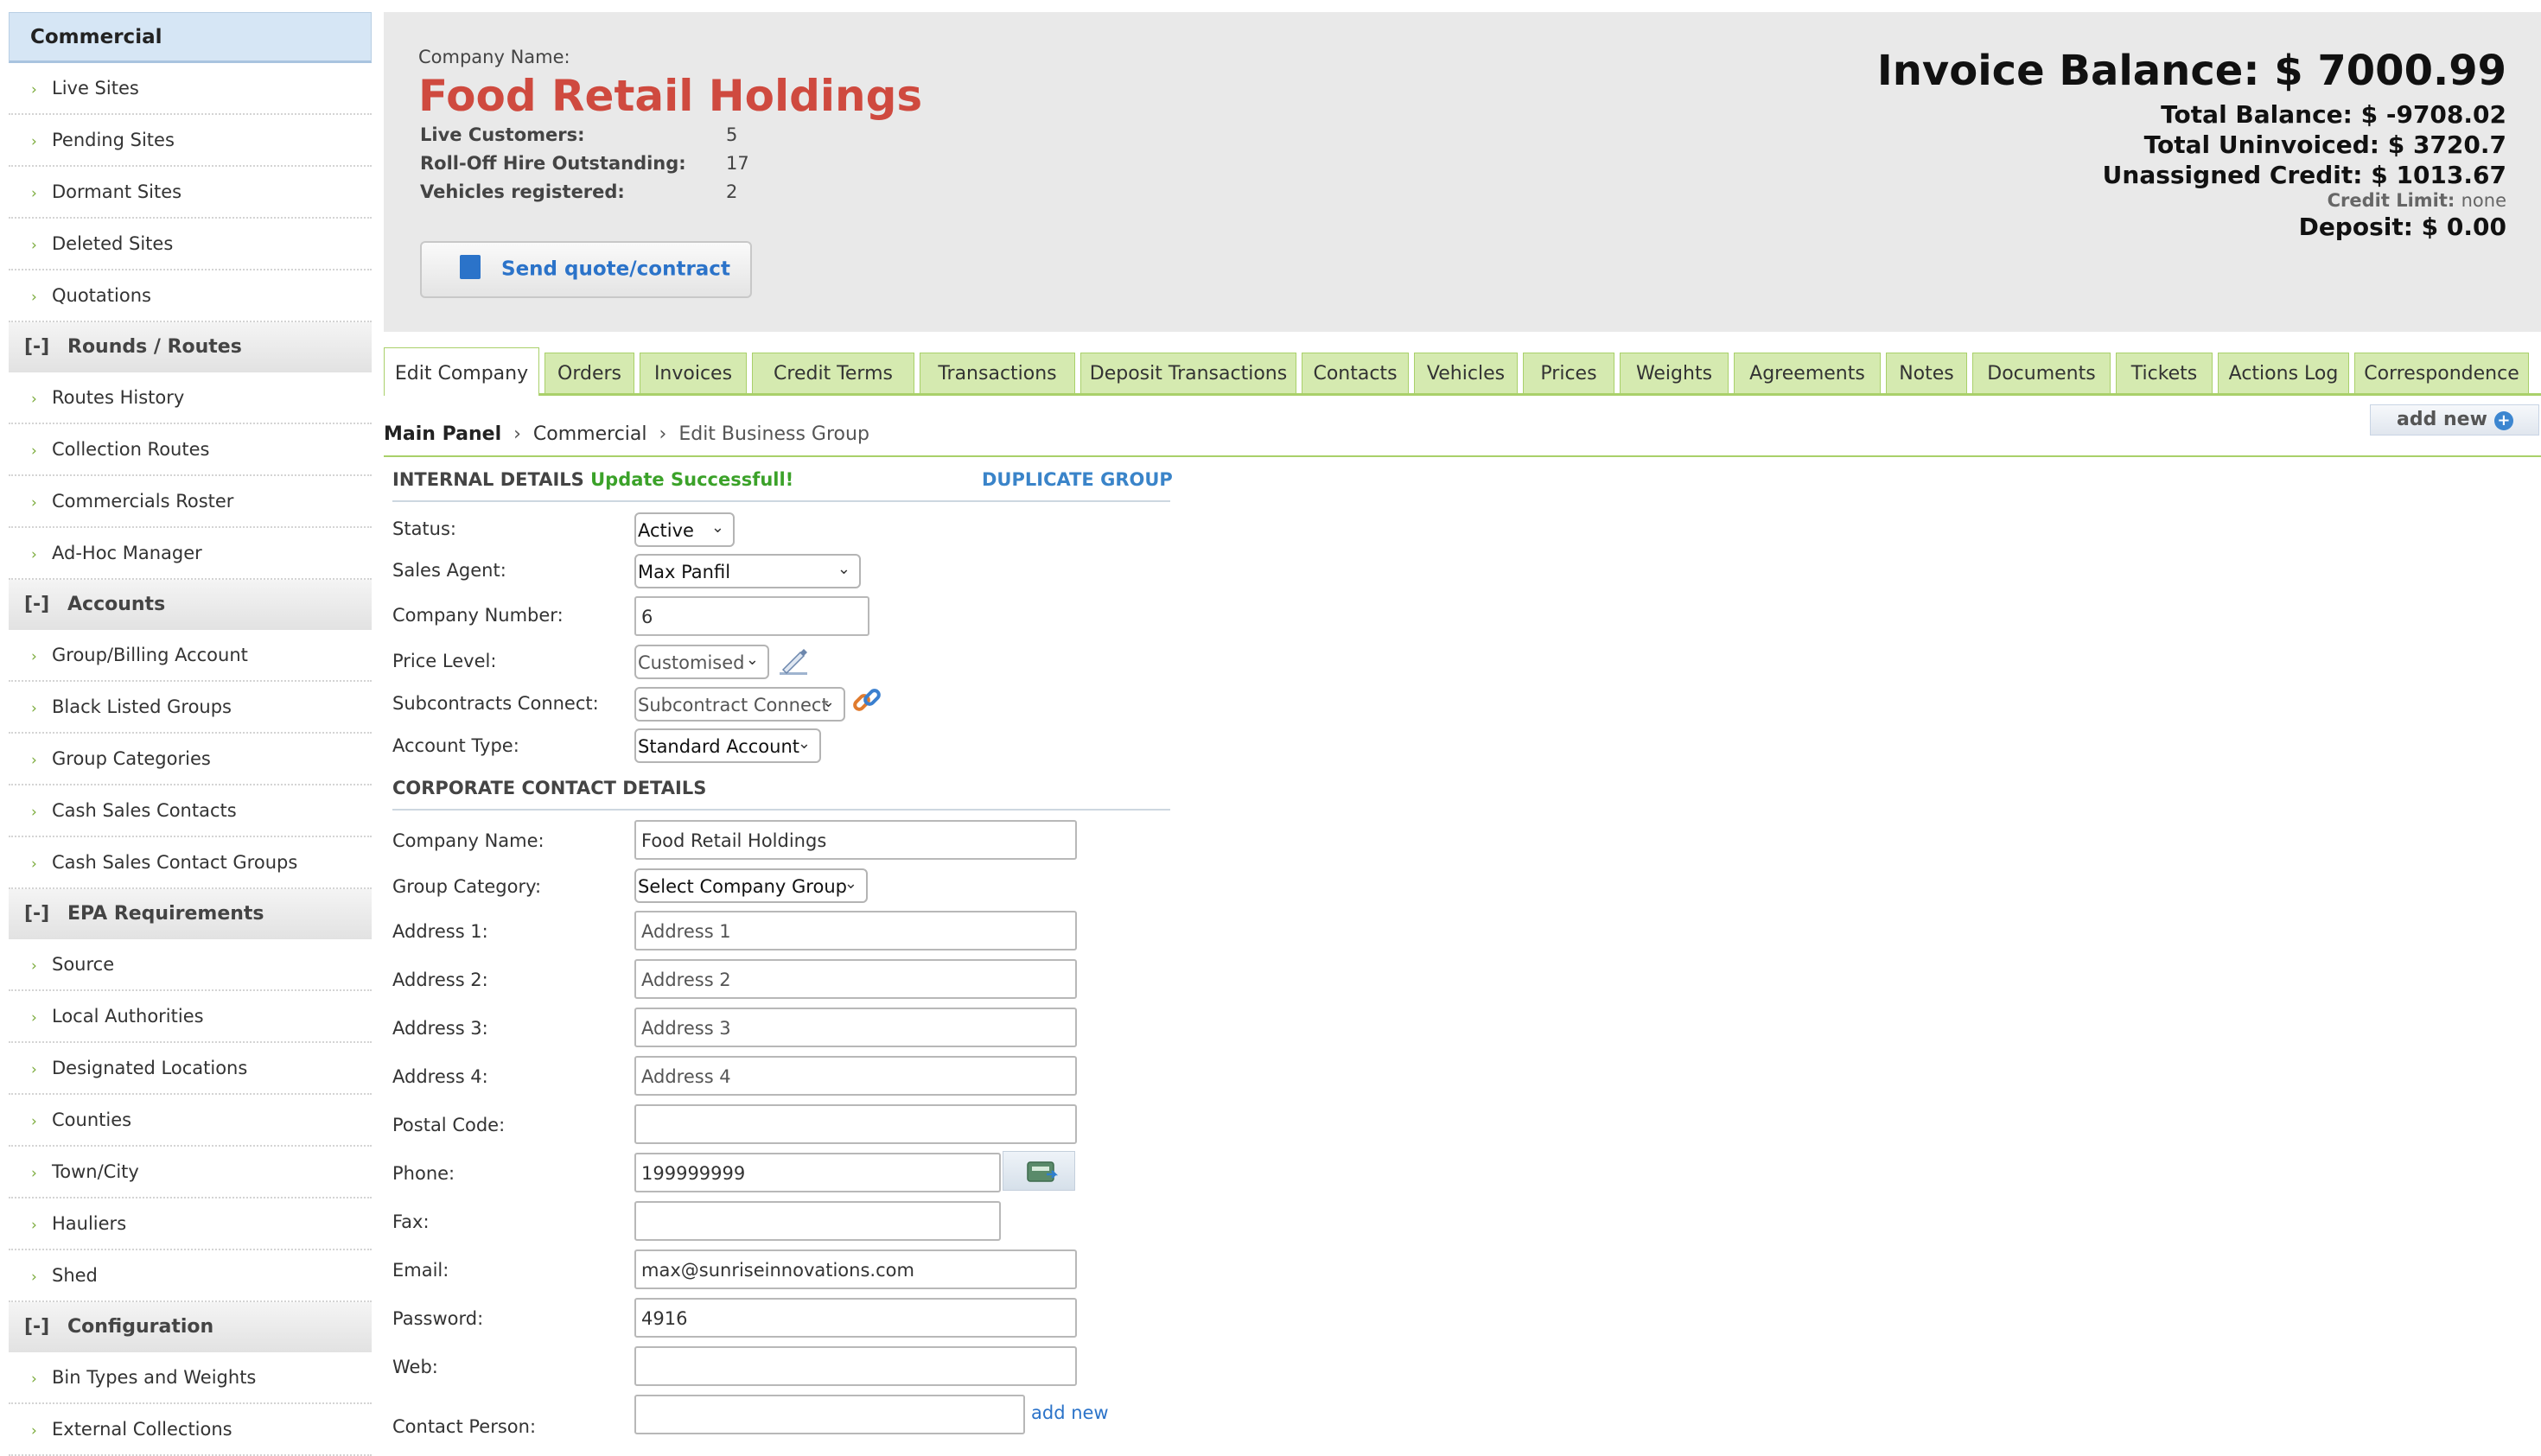 The image size is (2541, 1456). I want to click on web-input, so click(855, 1366).